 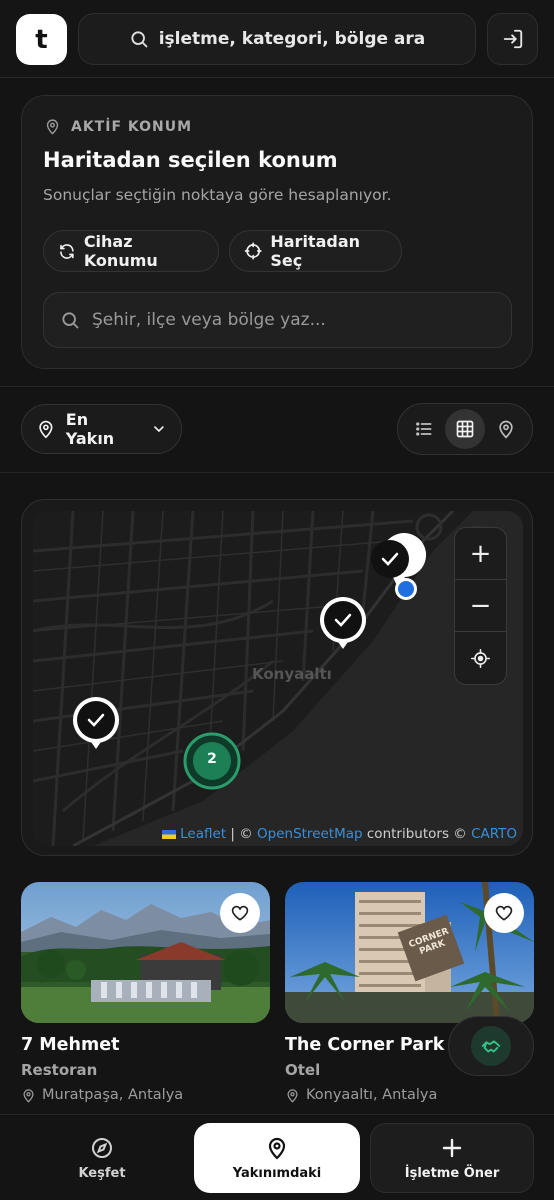 I want to click on place-address-text: Muratpaşa, Antalya, so click(x=113, y=1095).